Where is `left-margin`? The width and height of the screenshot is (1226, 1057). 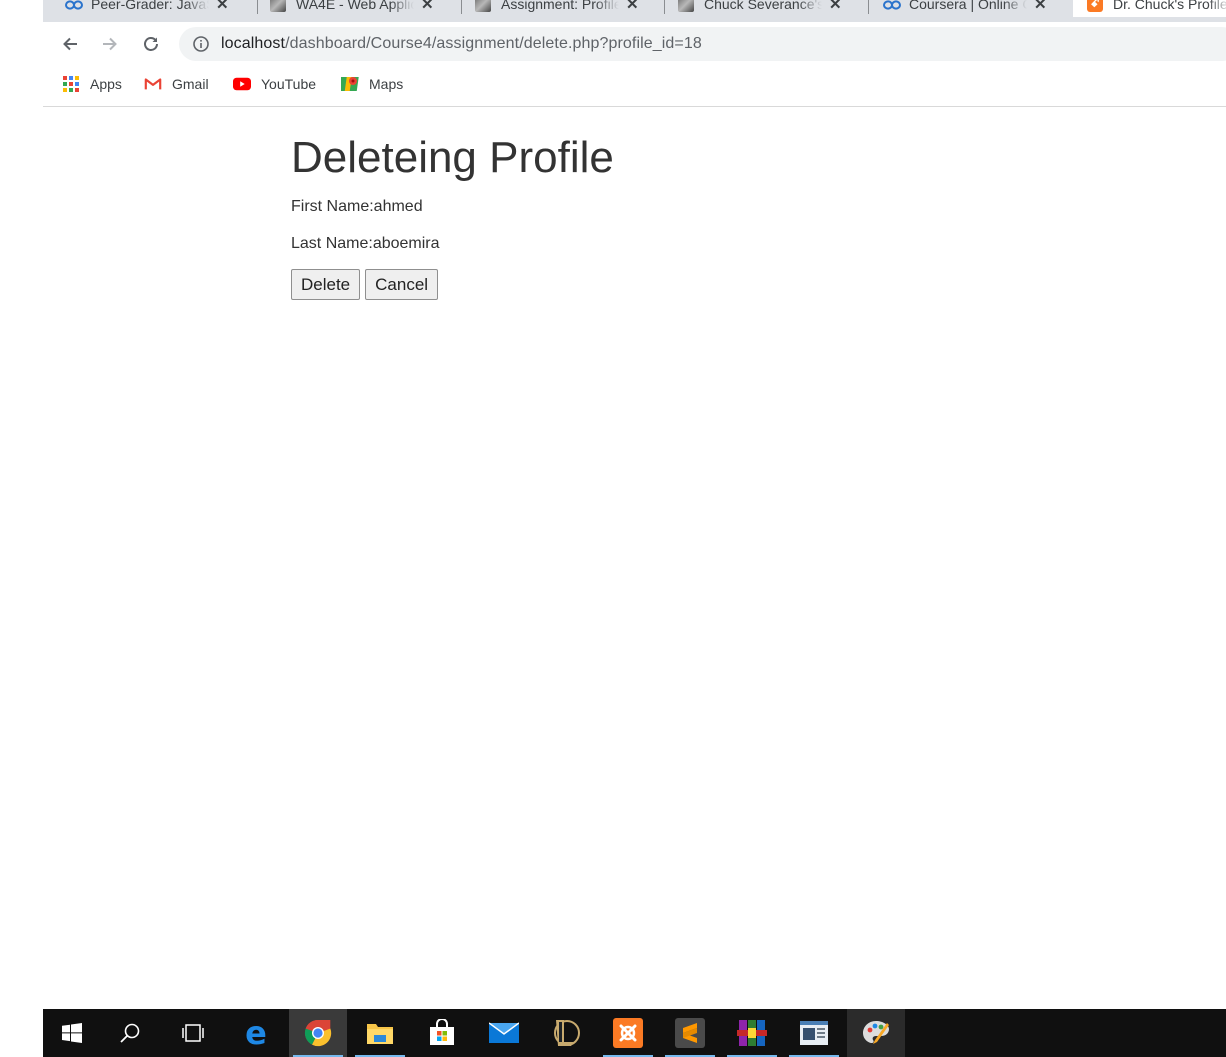
left-margin is located at coordinates (21, 528).